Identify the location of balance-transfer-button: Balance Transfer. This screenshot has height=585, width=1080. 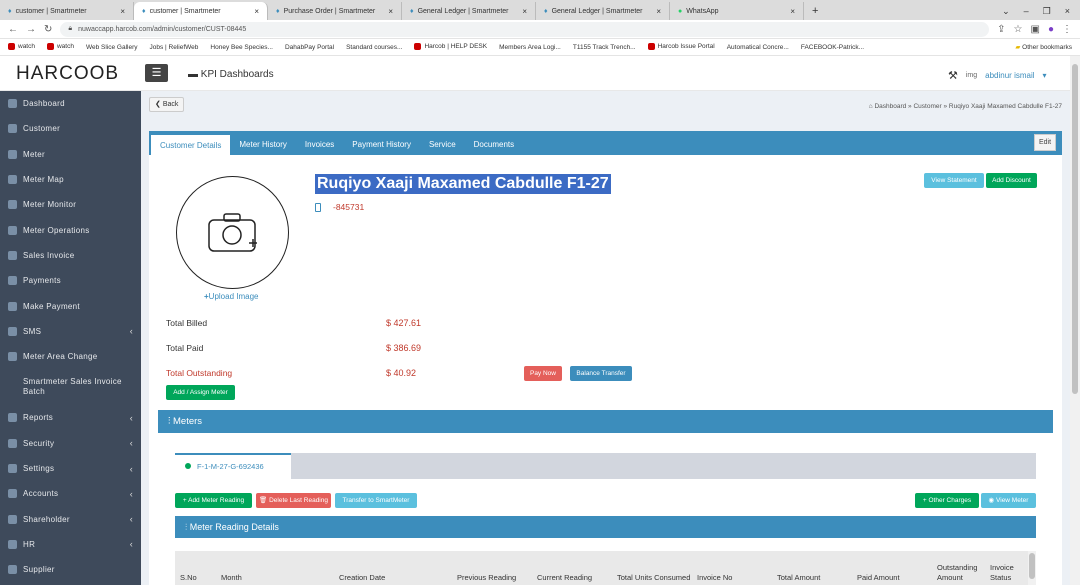
(601, 373).